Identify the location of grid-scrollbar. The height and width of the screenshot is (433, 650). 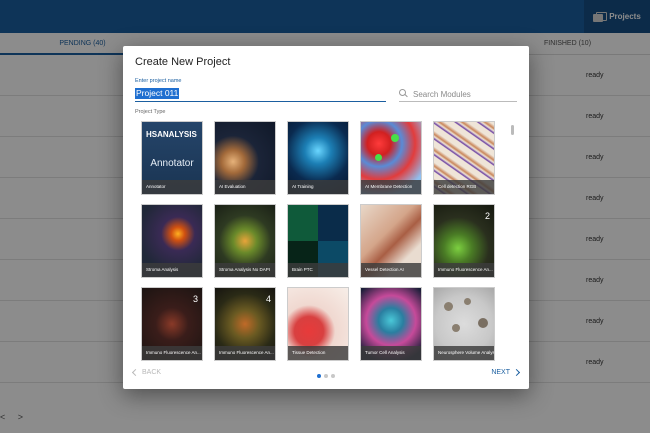
(512, 130).